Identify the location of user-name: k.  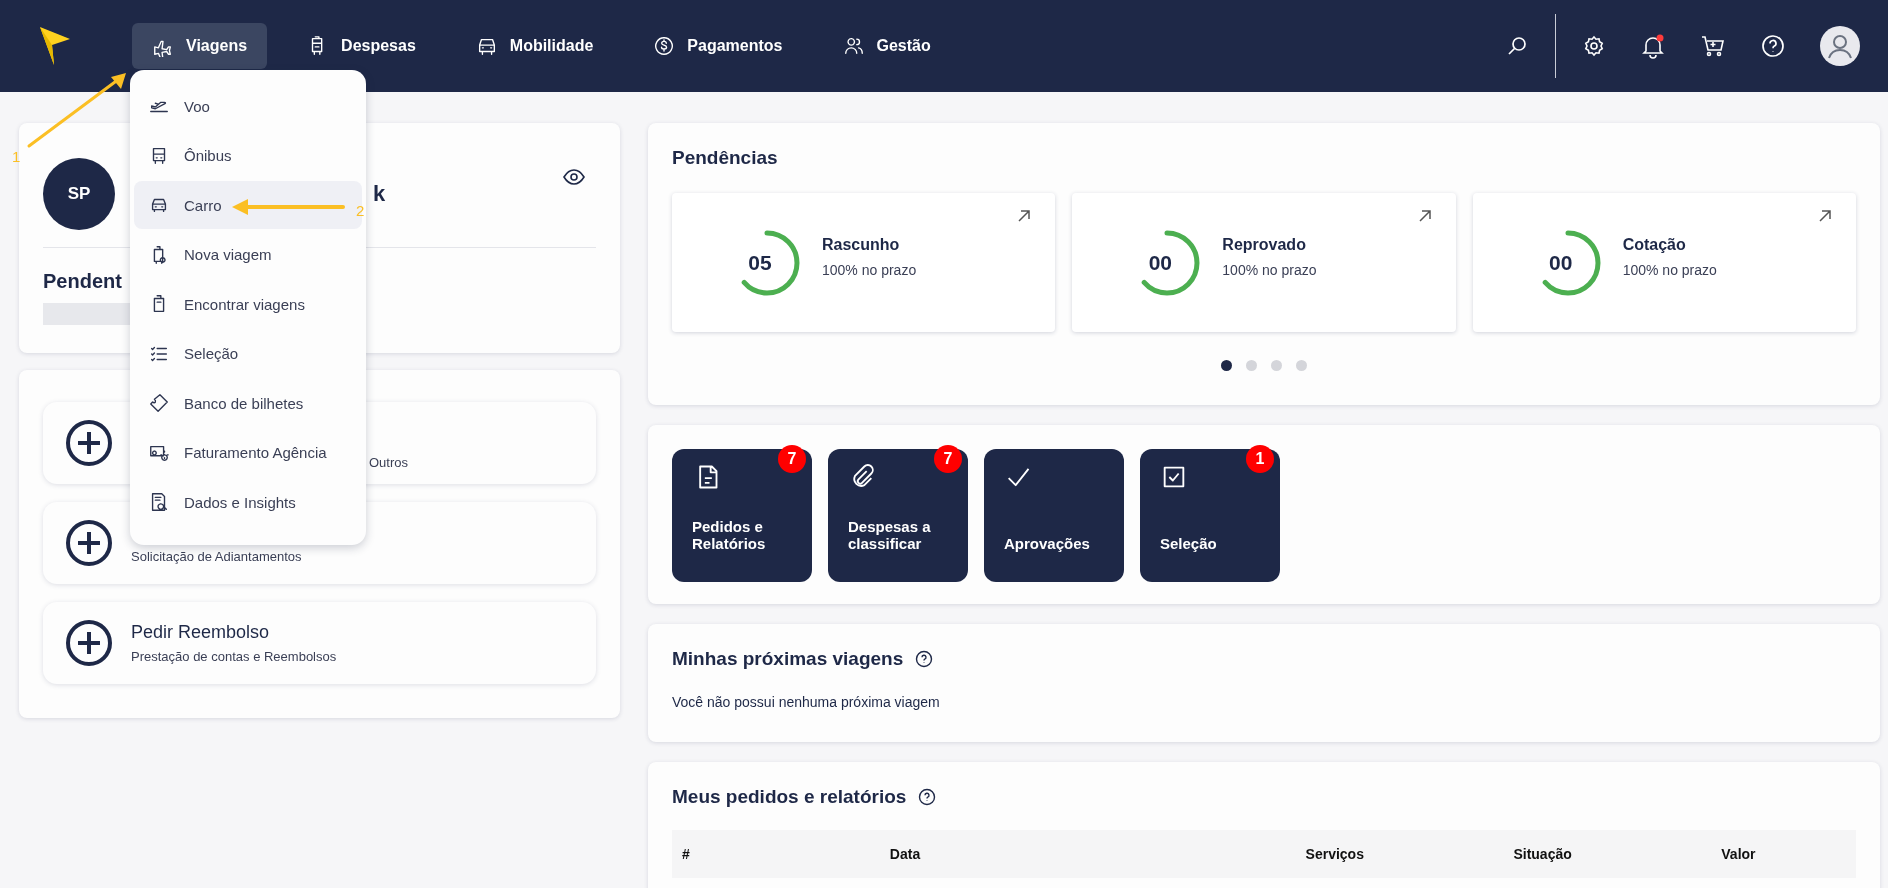
(379, 194).